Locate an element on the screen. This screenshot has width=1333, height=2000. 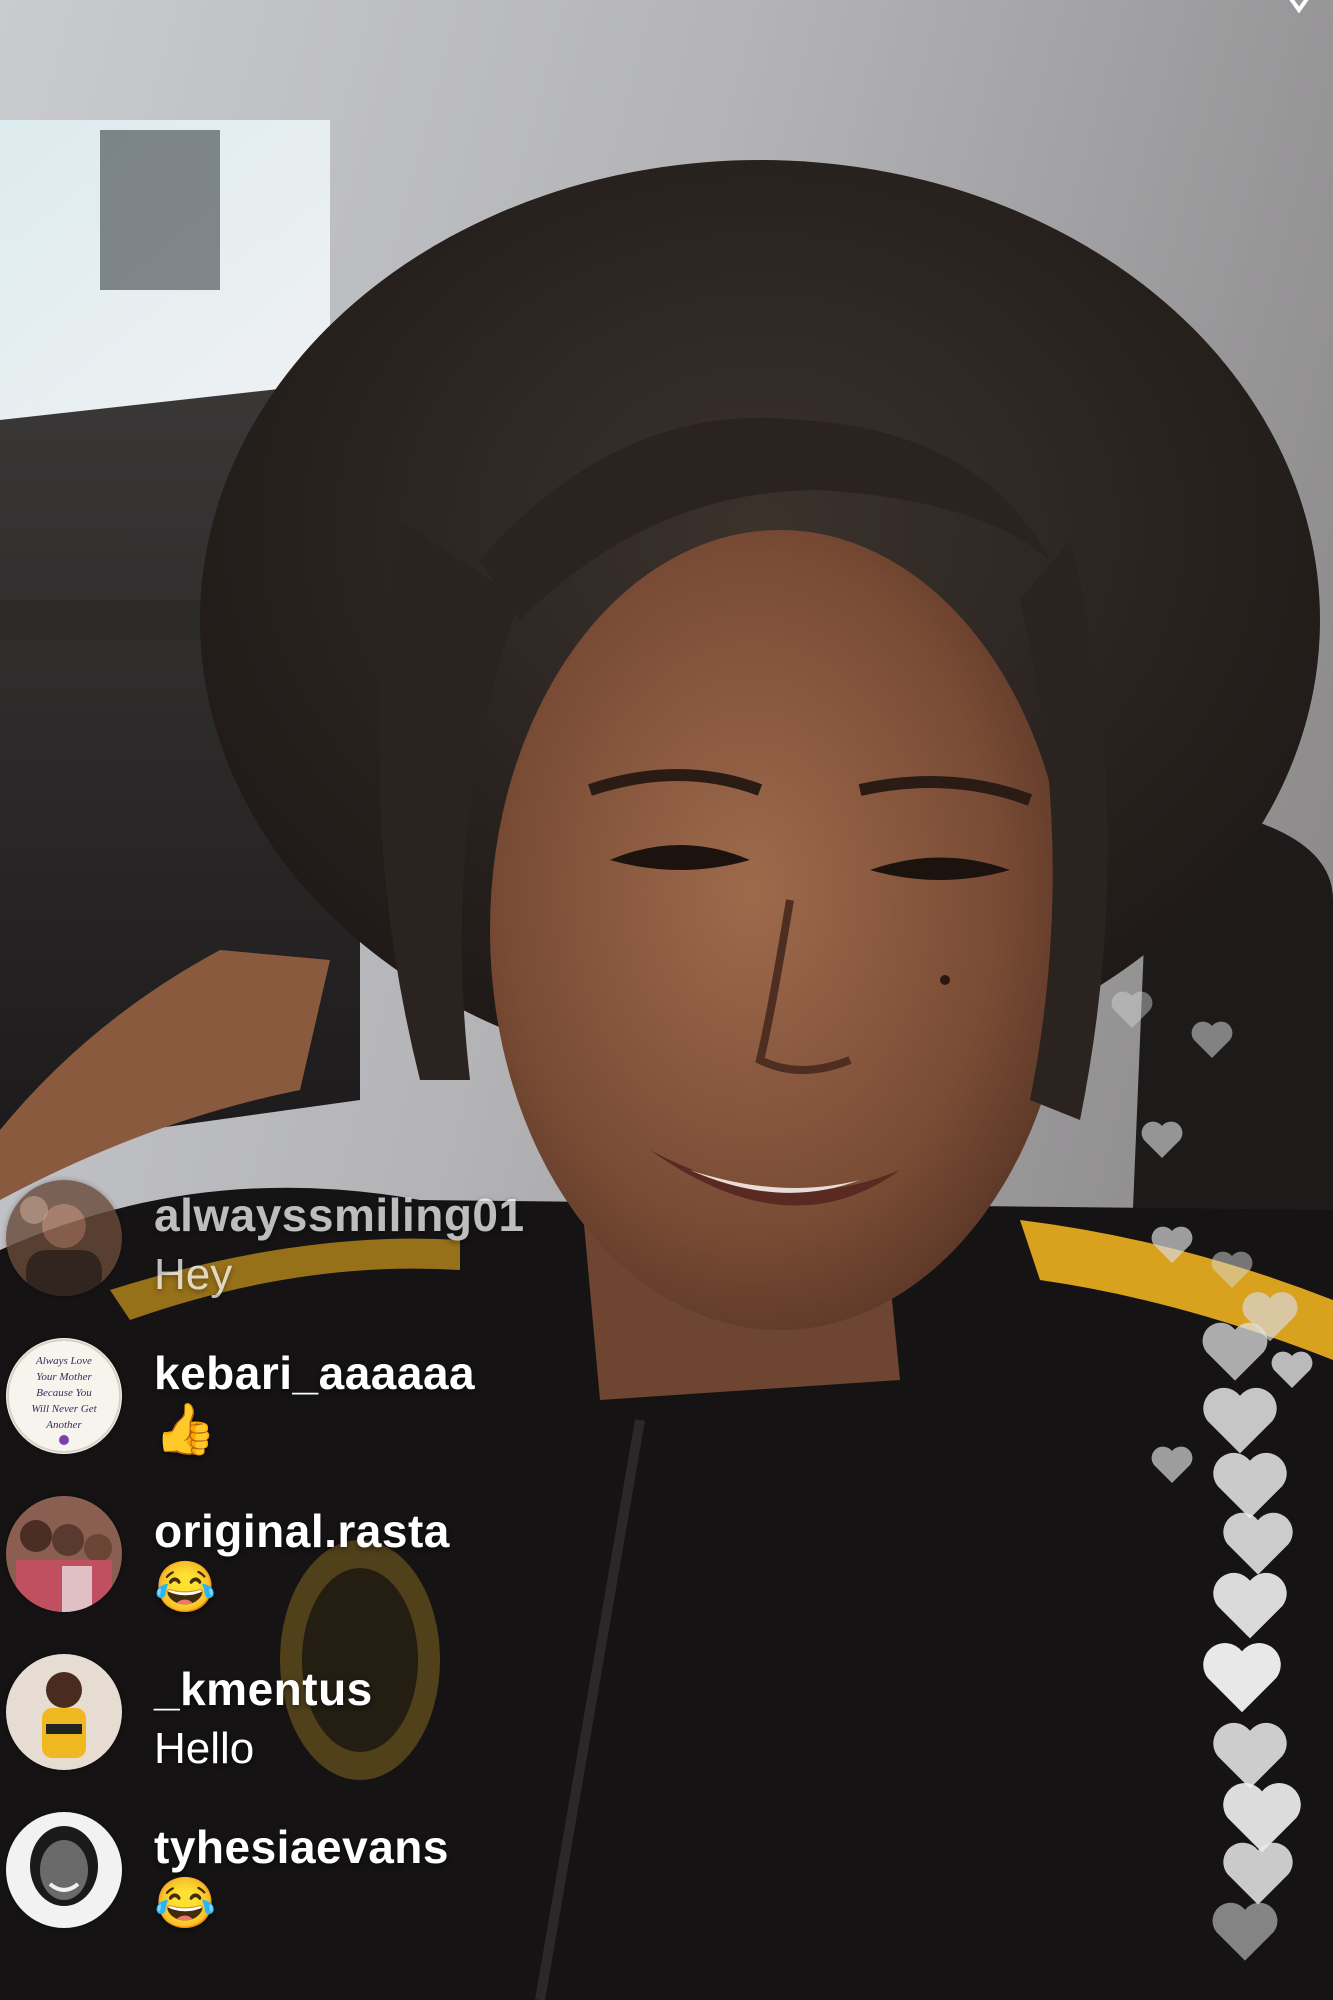
comment-item: tyhesiaevans 😂 is located at coordinates (380, 1882).